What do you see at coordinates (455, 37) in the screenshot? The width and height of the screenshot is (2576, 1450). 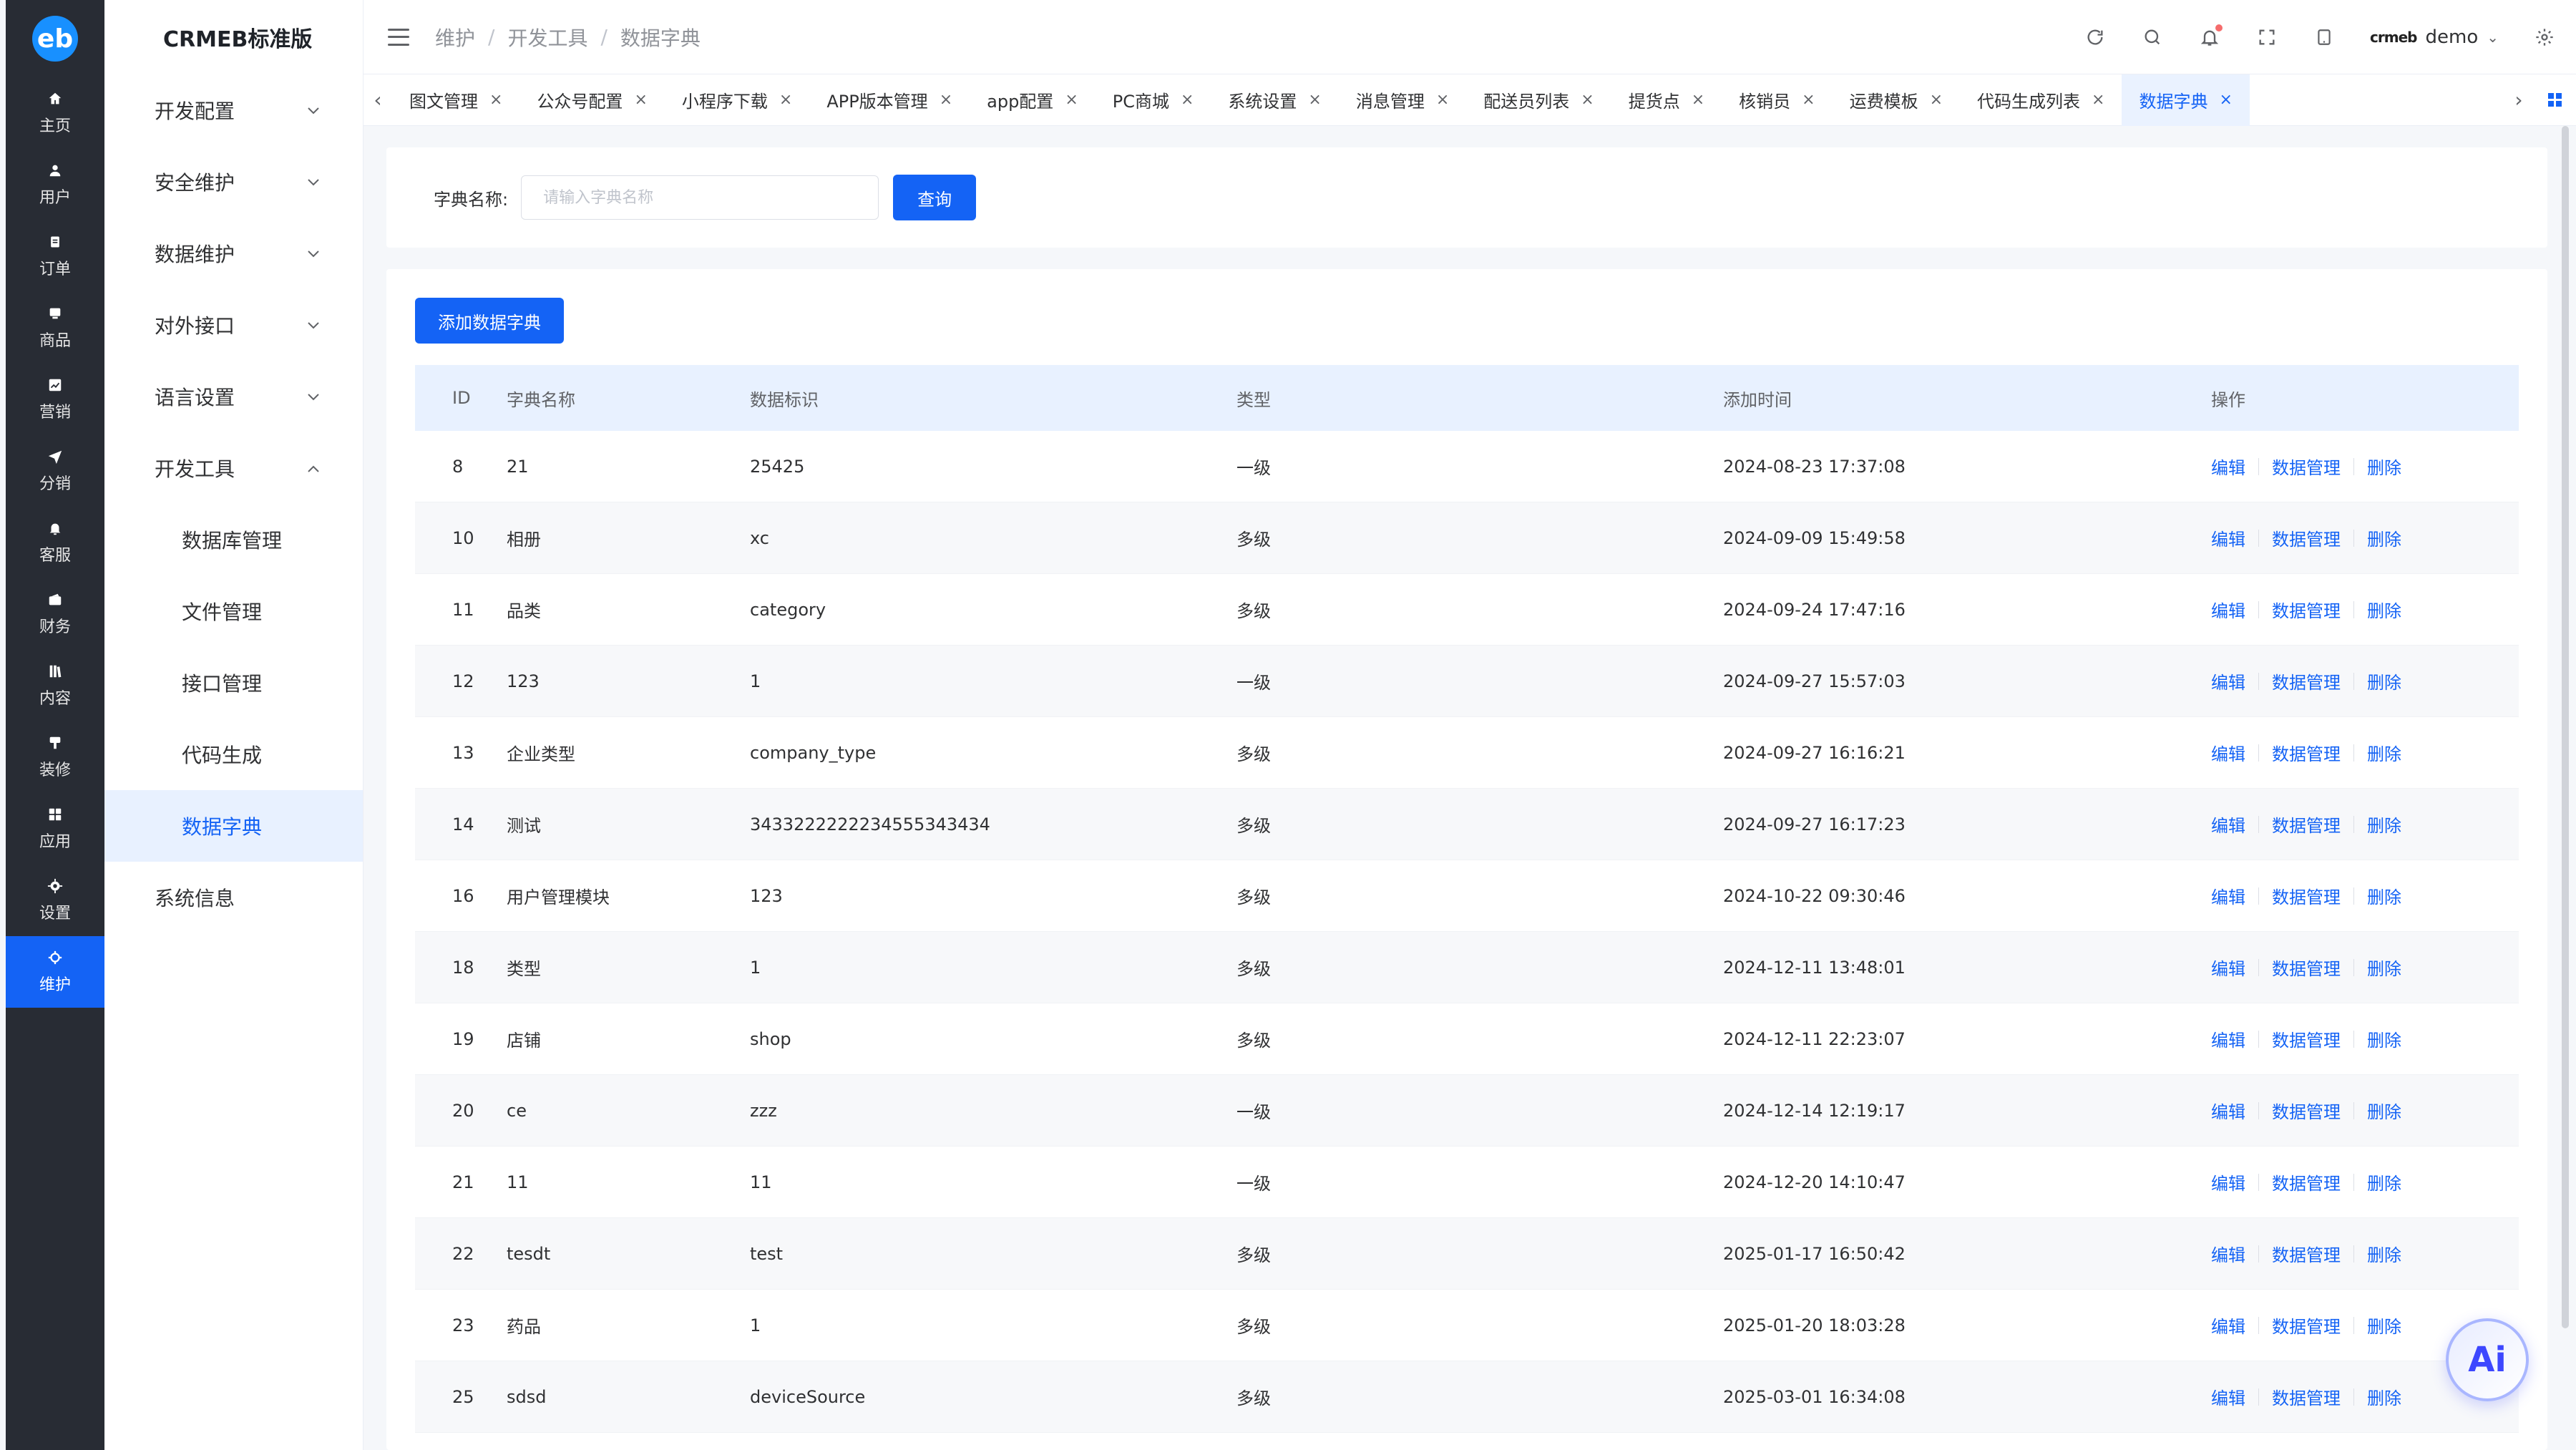 I see `breadcrumb-item: 维护` at bounding box center [455, 37].